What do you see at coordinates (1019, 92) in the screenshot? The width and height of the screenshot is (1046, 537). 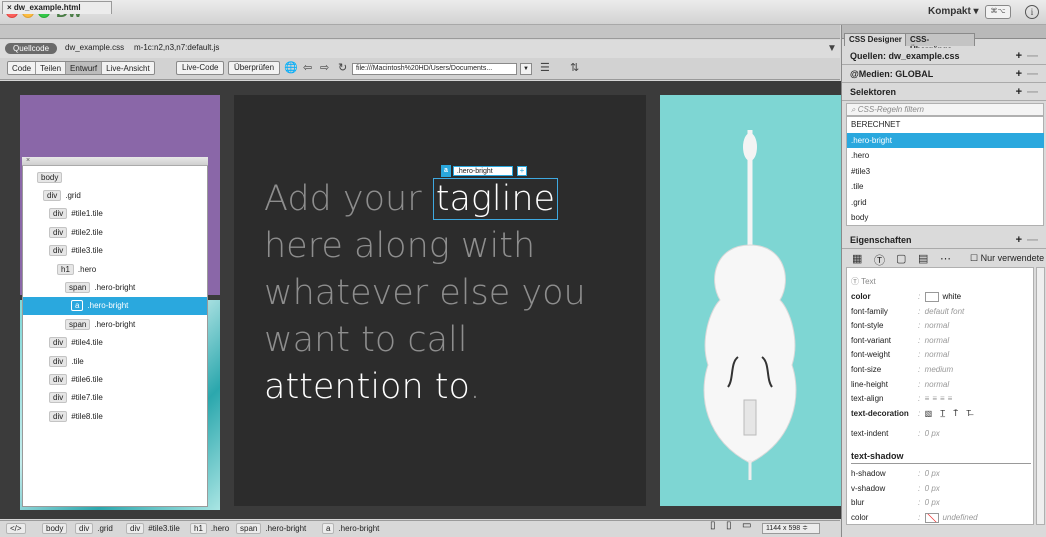 I see `add-selector-icon: +` at bounding box center [1019, 92].